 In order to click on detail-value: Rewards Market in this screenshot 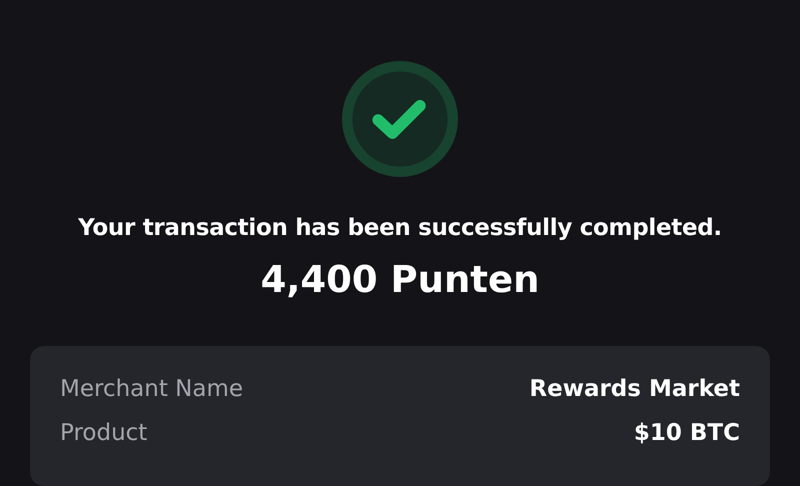, I will do `click(634, 389)`.